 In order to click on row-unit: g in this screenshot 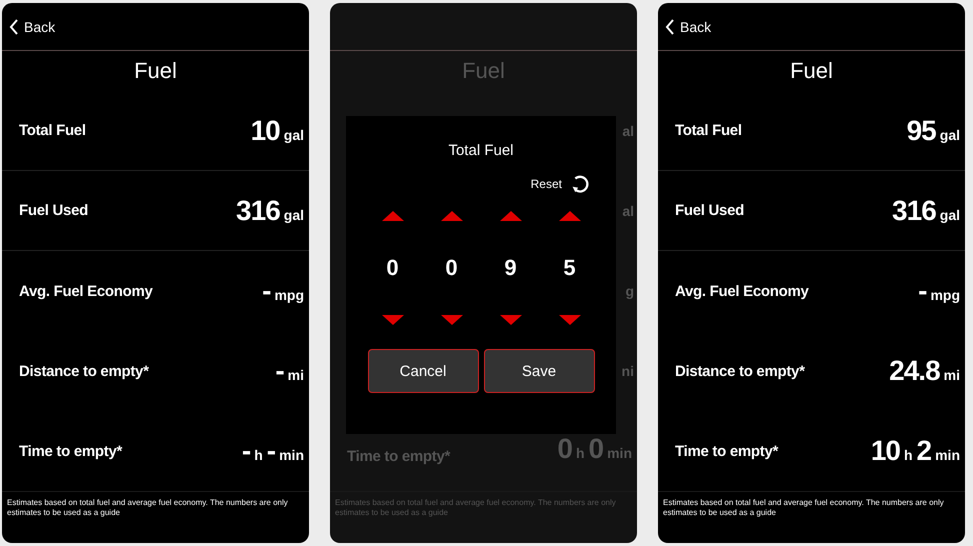, I will do `click(629, 291)`.